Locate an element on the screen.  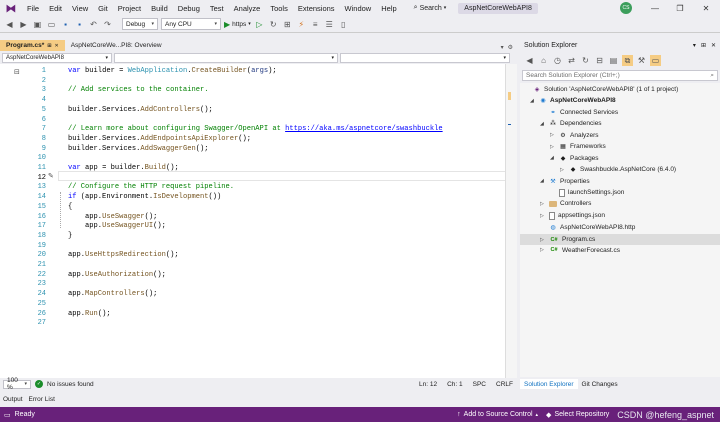
menu-build: Build is located at coordinates (159, 8).